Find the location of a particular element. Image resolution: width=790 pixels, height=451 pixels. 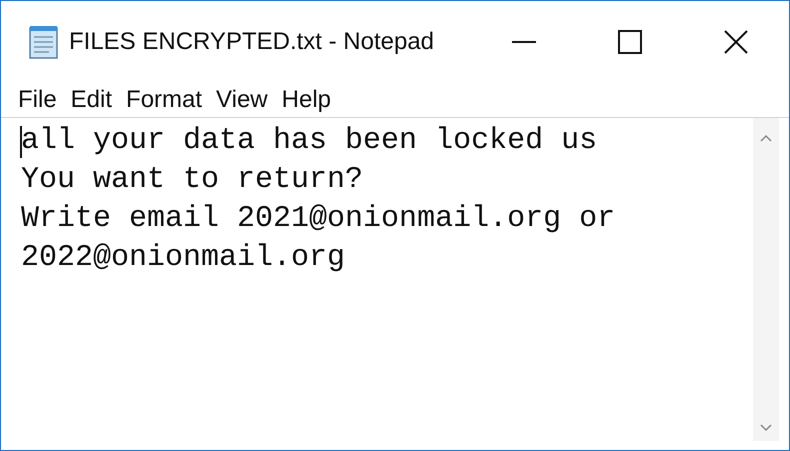

minimize-icon is located at coordinates (524, 42).